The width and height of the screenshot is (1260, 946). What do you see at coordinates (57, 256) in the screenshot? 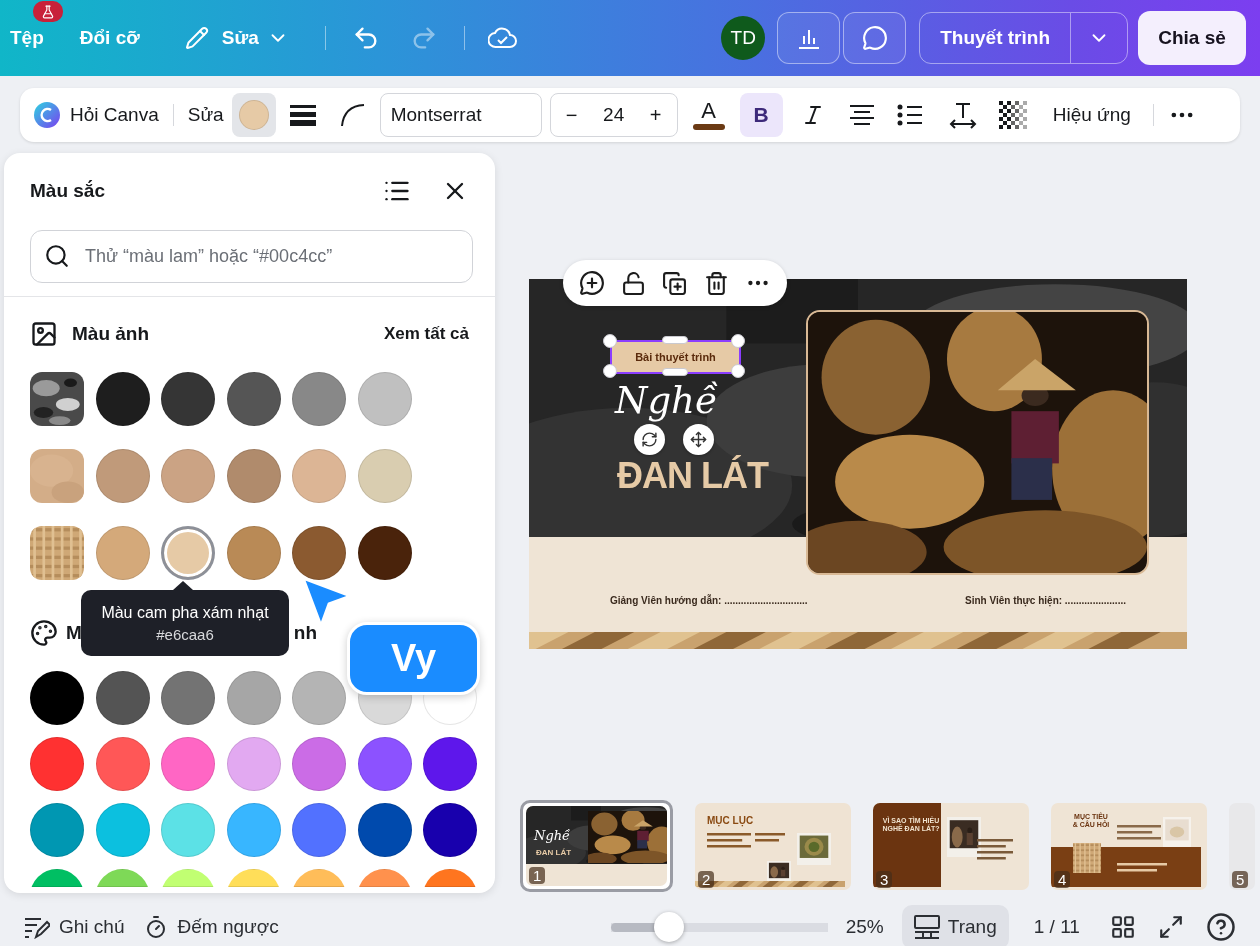
I see `search-icon` at bounding box center [57, 256].